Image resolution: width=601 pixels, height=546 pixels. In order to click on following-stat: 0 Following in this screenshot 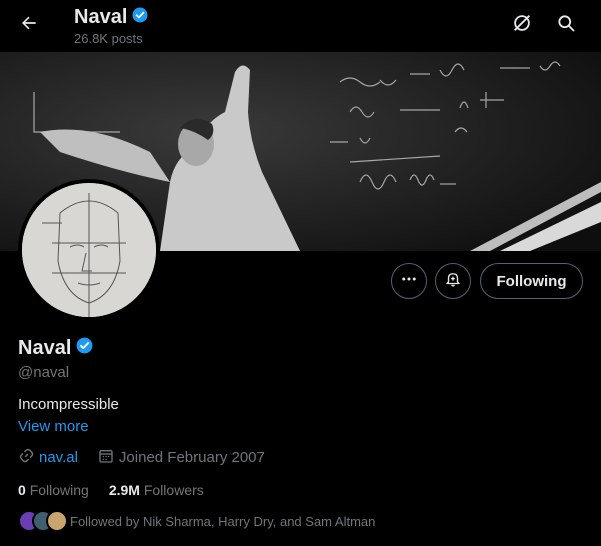, I will do `click(53, 490)`.